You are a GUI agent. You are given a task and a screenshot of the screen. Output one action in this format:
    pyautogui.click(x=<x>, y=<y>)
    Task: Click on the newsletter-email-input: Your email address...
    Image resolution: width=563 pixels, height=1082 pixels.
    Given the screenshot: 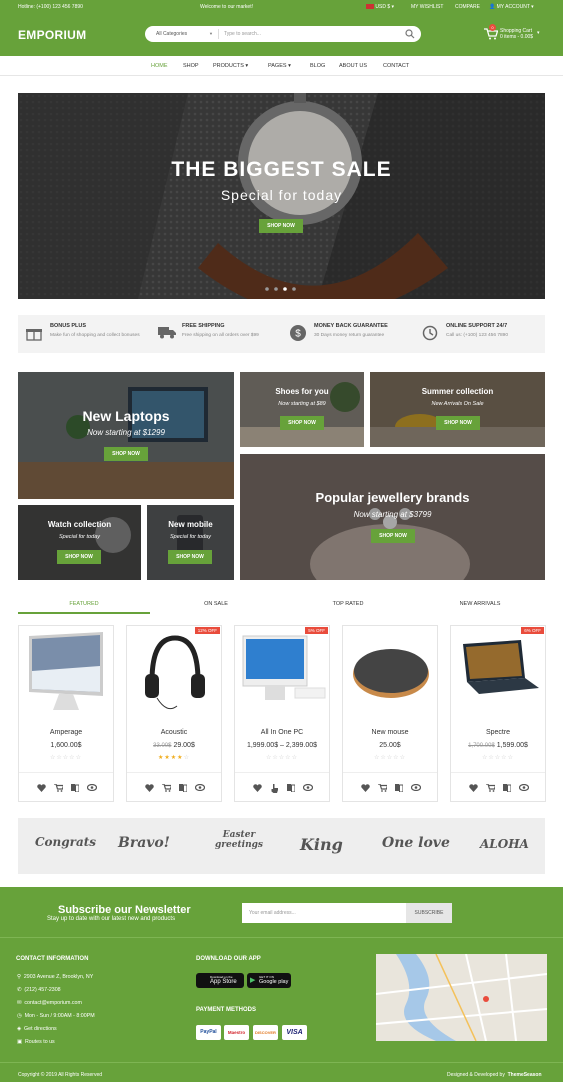 What is the action you would take?
    pyautogui.click(x=324, y=913)
    